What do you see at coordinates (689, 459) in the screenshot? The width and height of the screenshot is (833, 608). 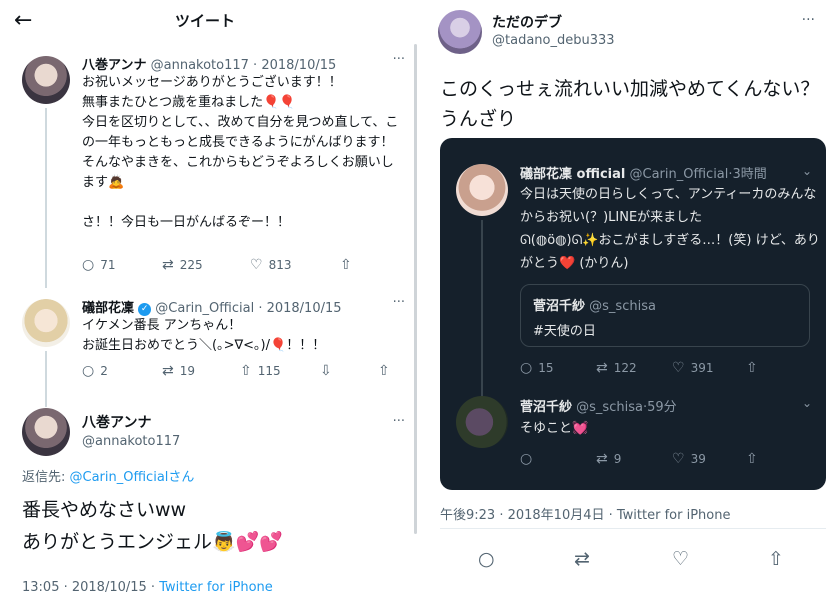 I see `like-button: ♡ 39` at bounding box center [689, 459].